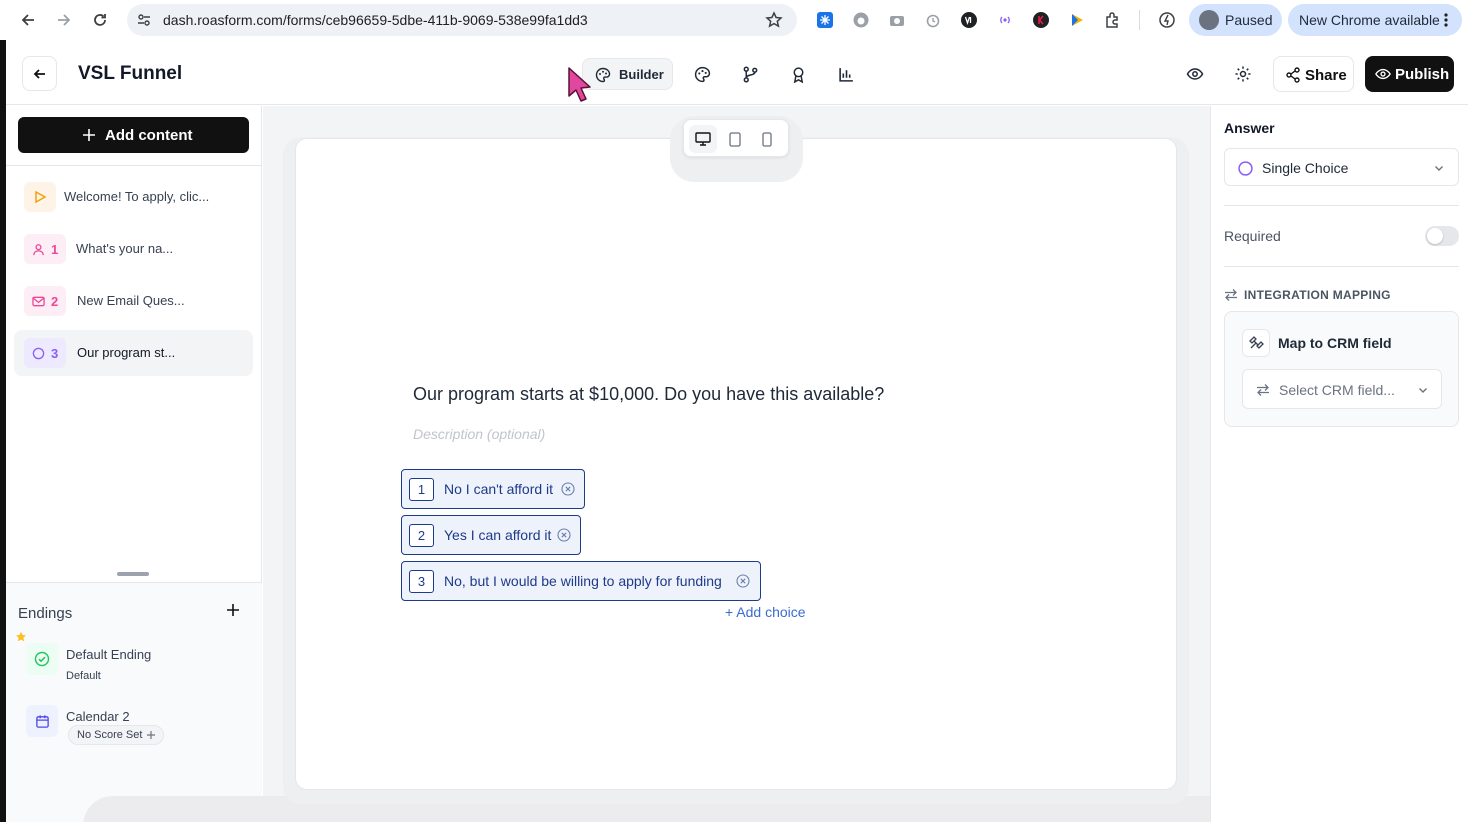 This screenshot has height=822, width=1468. What do you see at coordinates (1139, 20) in the screenshot?
I see `toolbar-separator` at bounding box center [1139, 20].